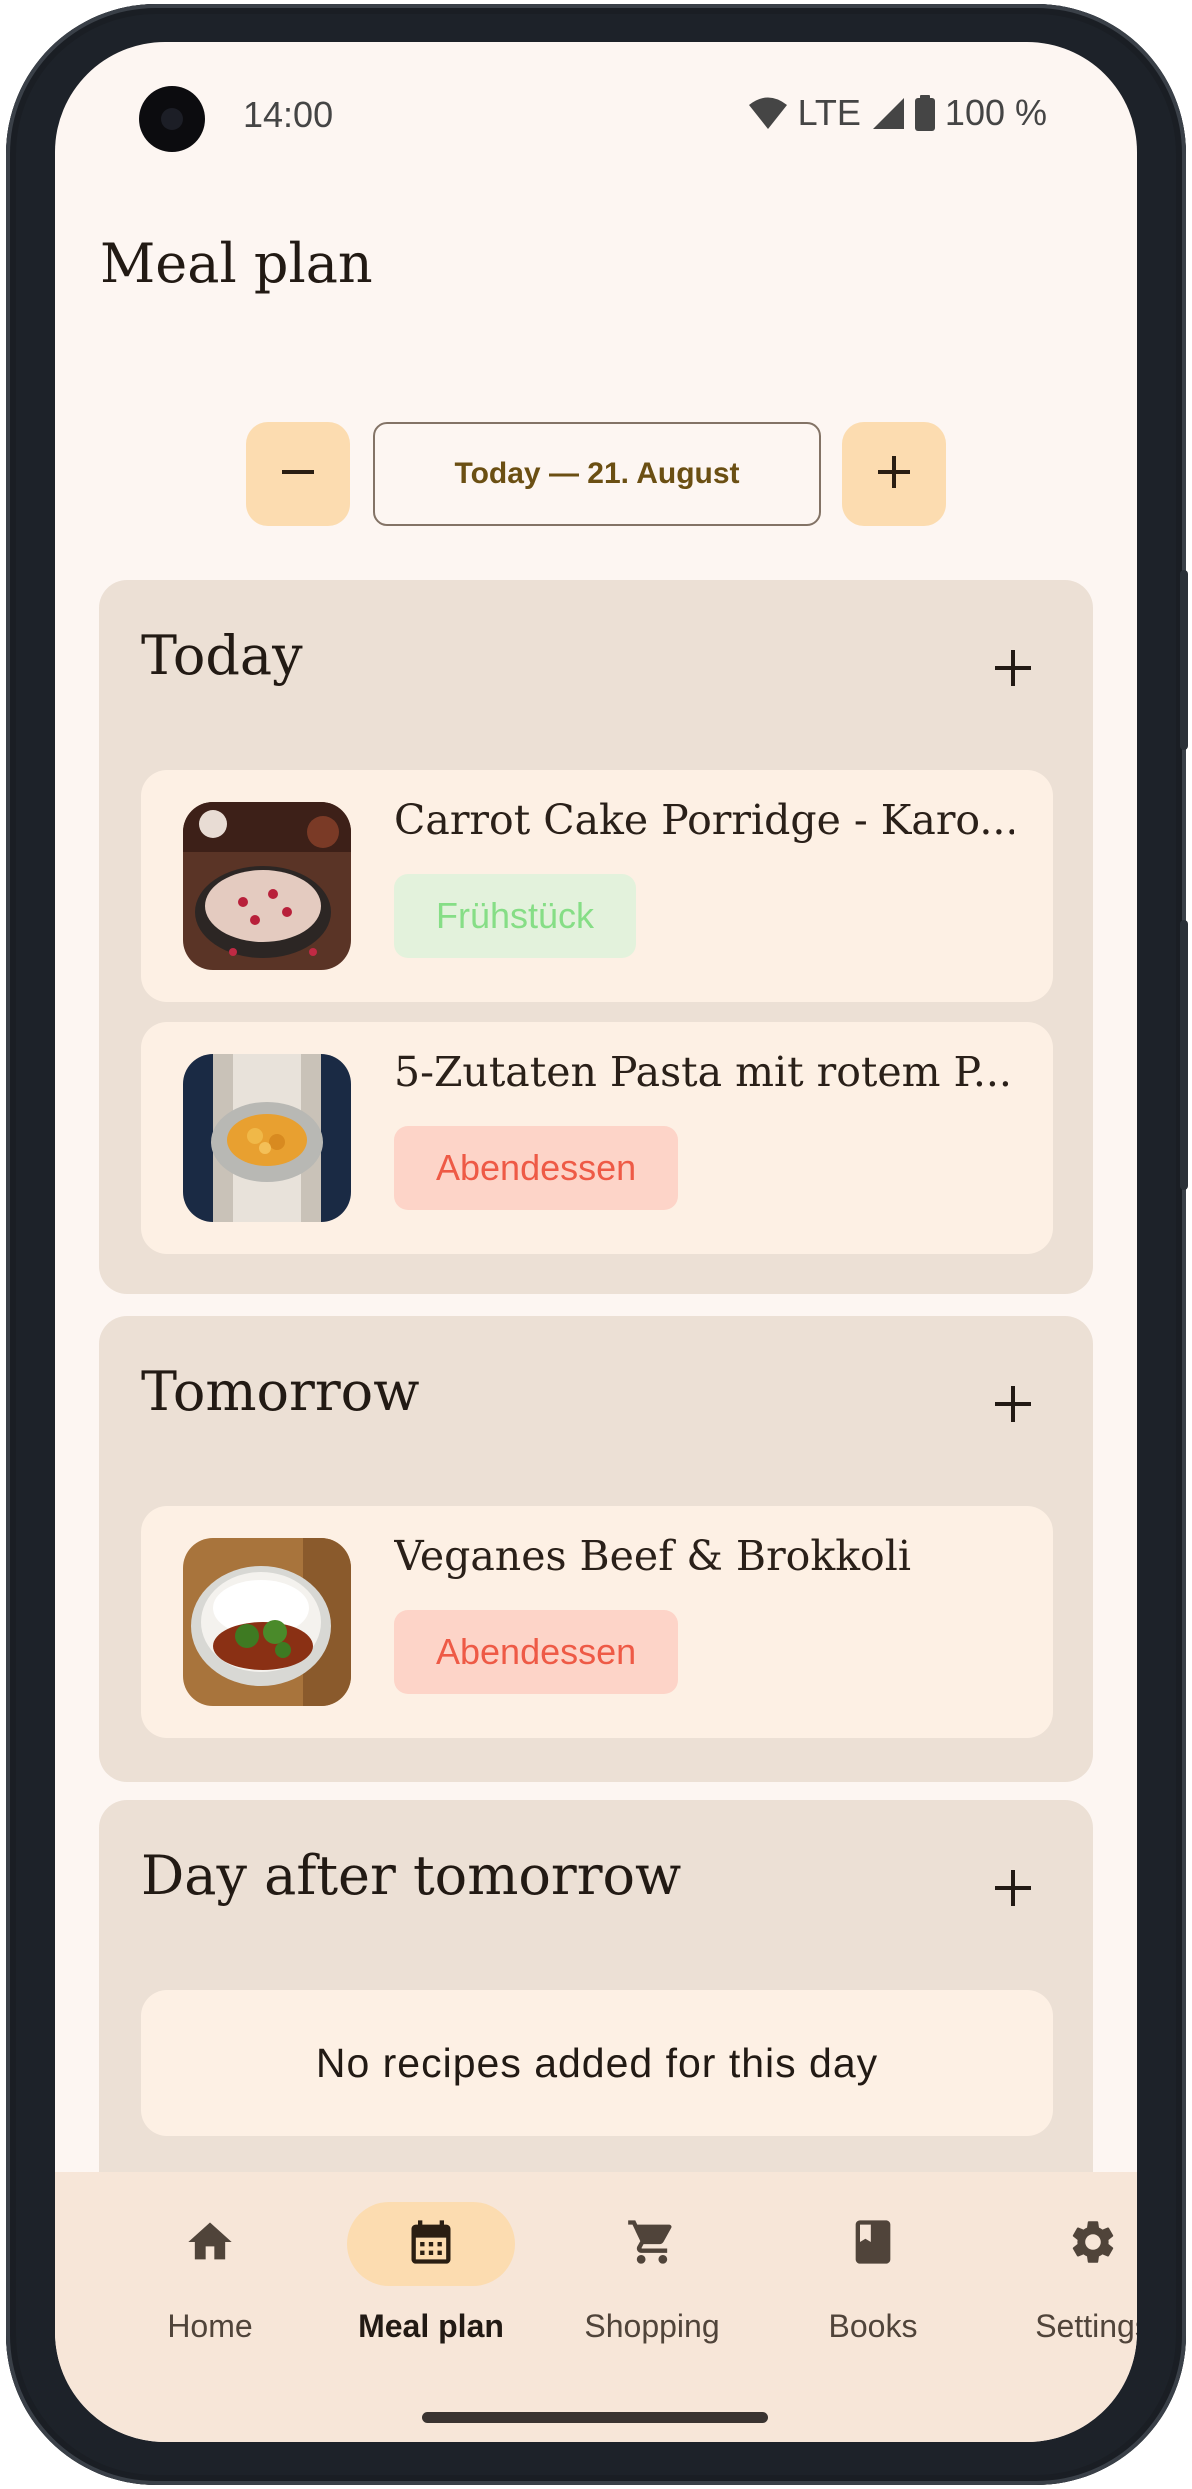 The height and width of the screenshot is (2489, 1192). Describe the element at coordinates (1065, 2287) in the screenshot. I see `nav-item-settings: Settings` at that location.